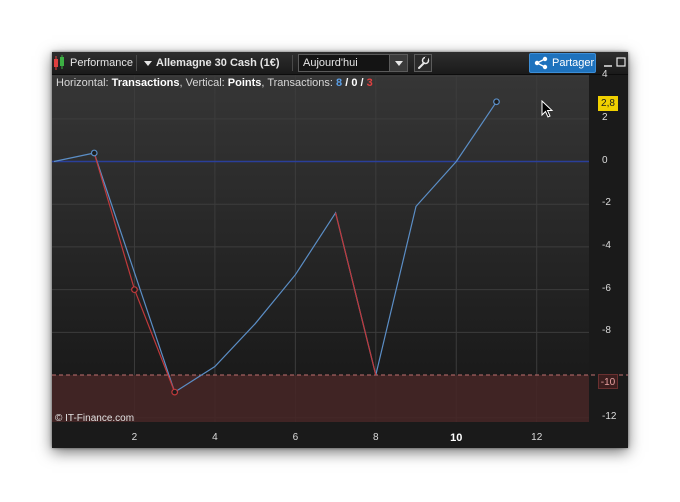  I want to click on caret-down-icon, so click(148, 63).